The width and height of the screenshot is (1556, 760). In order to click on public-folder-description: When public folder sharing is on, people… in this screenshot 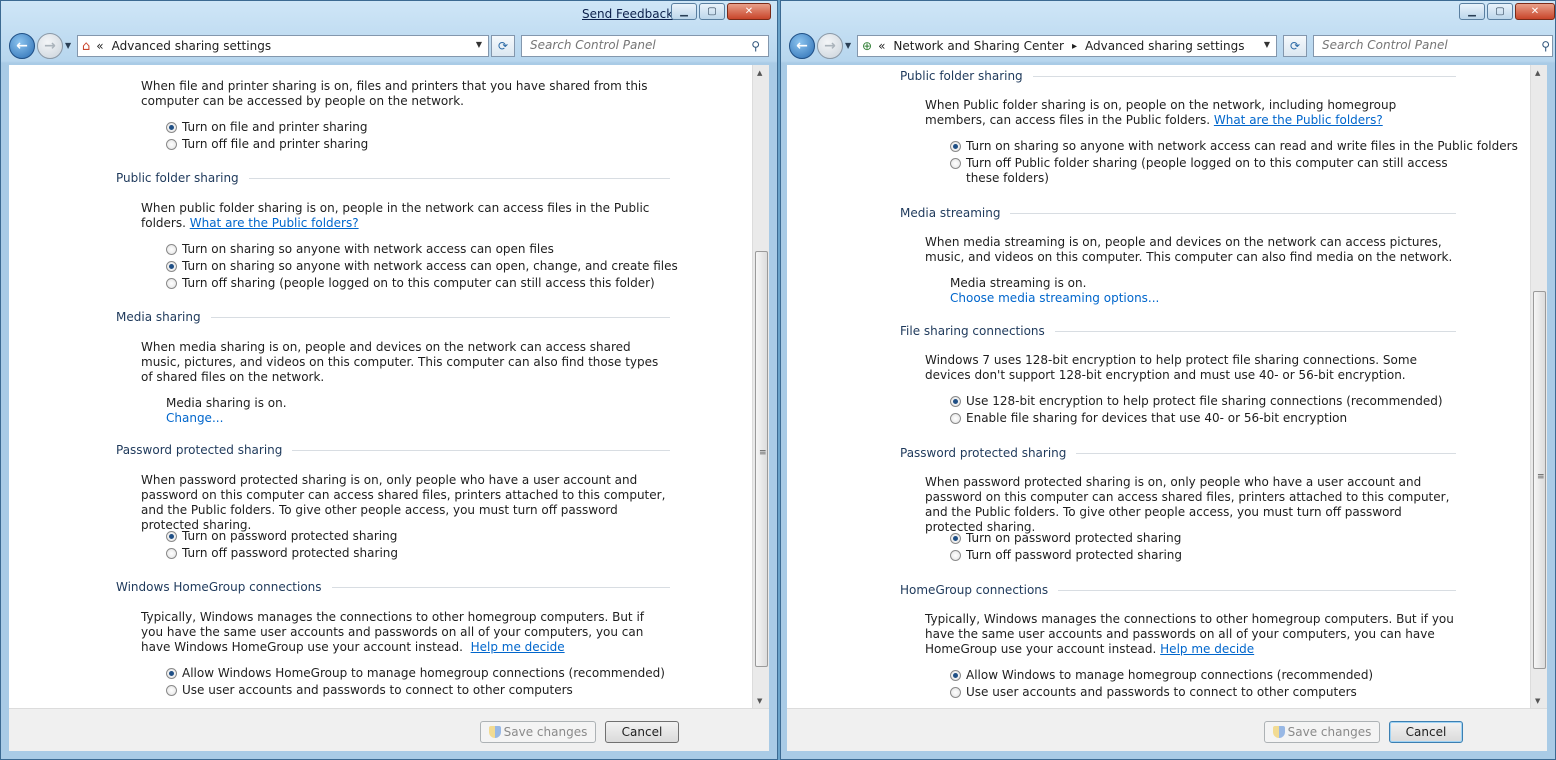, I will do `click(395, 215)`.